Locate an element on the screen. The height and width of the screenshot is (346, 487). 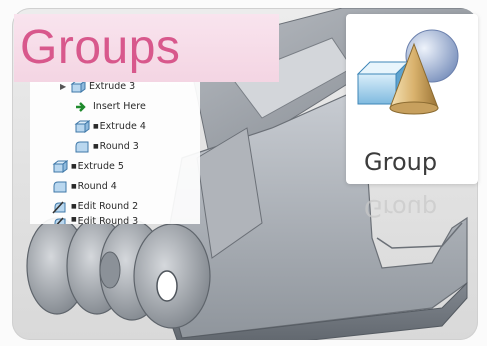
tree-item-extrude-4: ■ Extrude 4 is located at coordinates (110, 126).